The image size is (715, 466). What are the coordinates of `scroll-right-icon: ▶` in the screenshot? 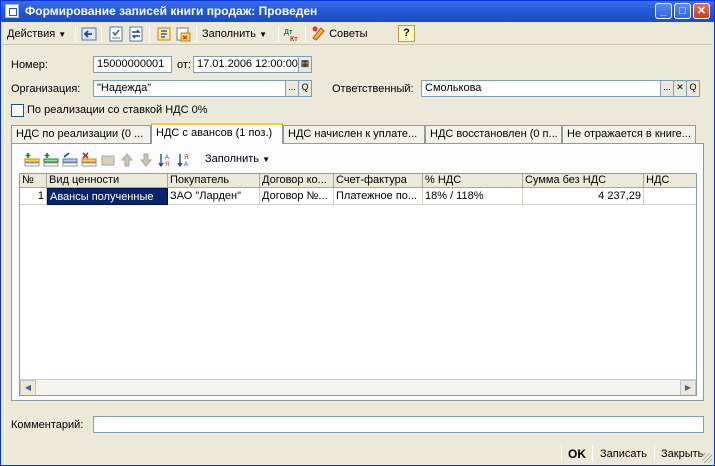 It's located at (688, 387).